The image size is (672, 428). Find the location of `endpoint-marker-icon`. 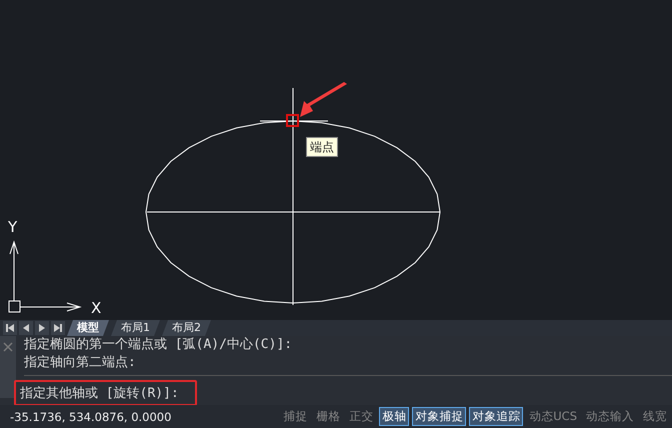

endpoint-marker-icon is located at coordinates (292, 120).